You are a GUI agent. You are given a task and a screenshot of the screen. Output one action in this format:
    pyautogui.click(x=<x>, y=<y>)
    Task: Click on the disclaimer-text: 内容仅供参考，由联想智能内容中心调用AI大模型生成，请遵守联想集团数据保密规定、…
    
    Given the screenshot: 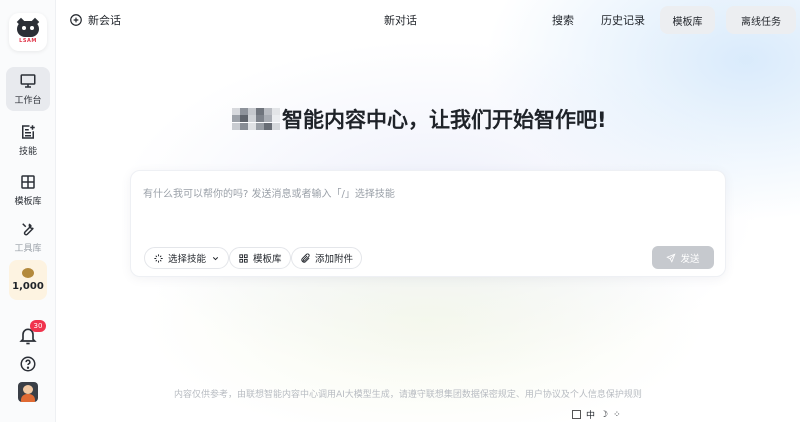 What is the action you would take?
    pyautogui.click(x=408, y=395)
    